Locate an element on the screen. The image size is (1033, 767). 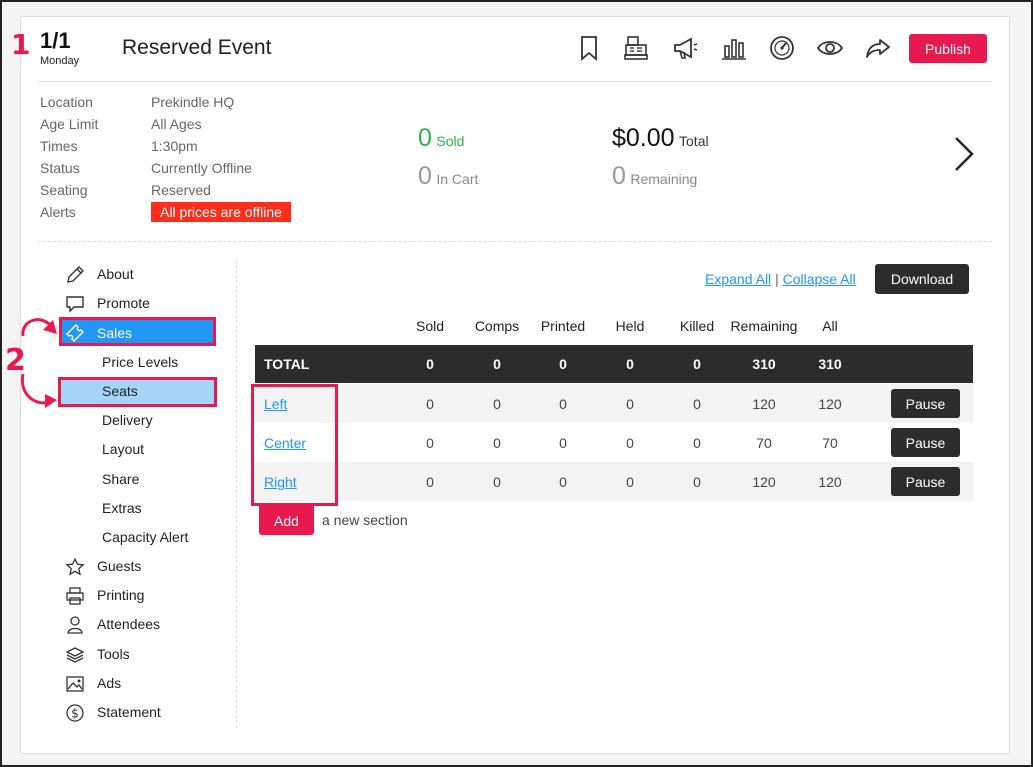
person-icon is located at coordinates (75, 625).